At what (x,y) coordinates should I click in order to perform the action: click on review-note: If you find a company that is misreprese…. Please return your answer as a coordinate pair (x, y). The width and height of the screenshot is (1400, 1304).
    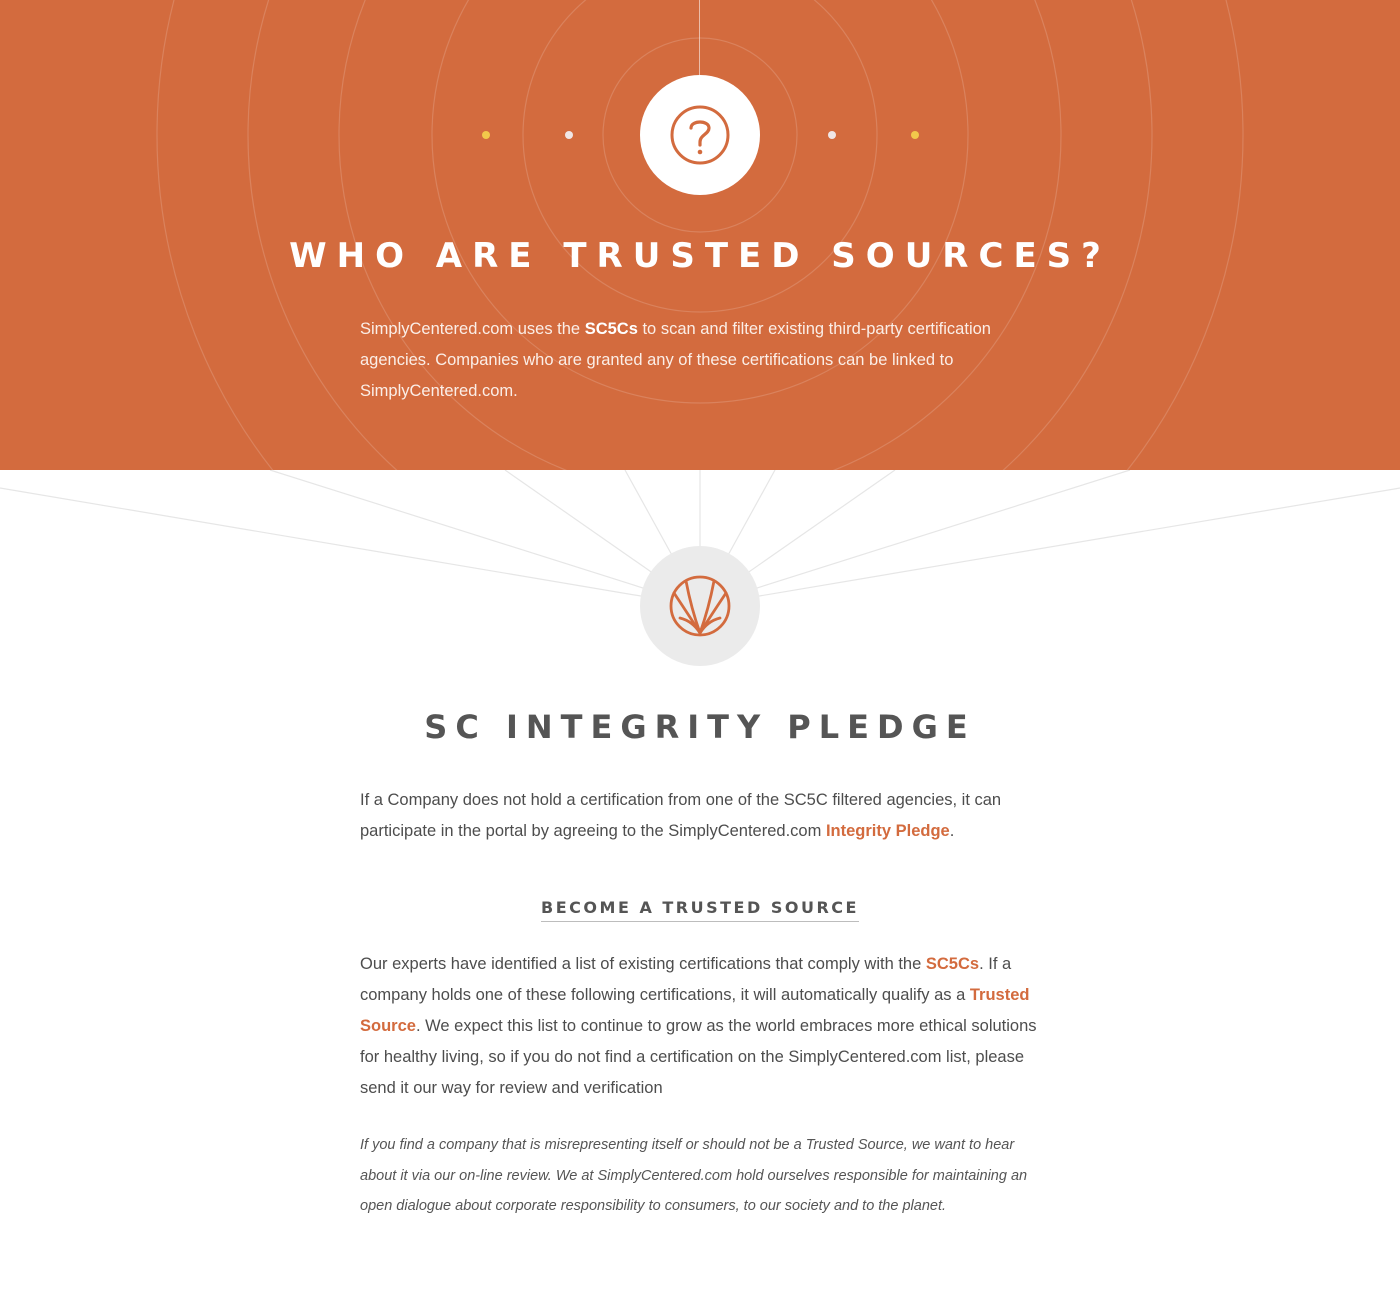
    Looking at the image, I should click on (694, 1175).